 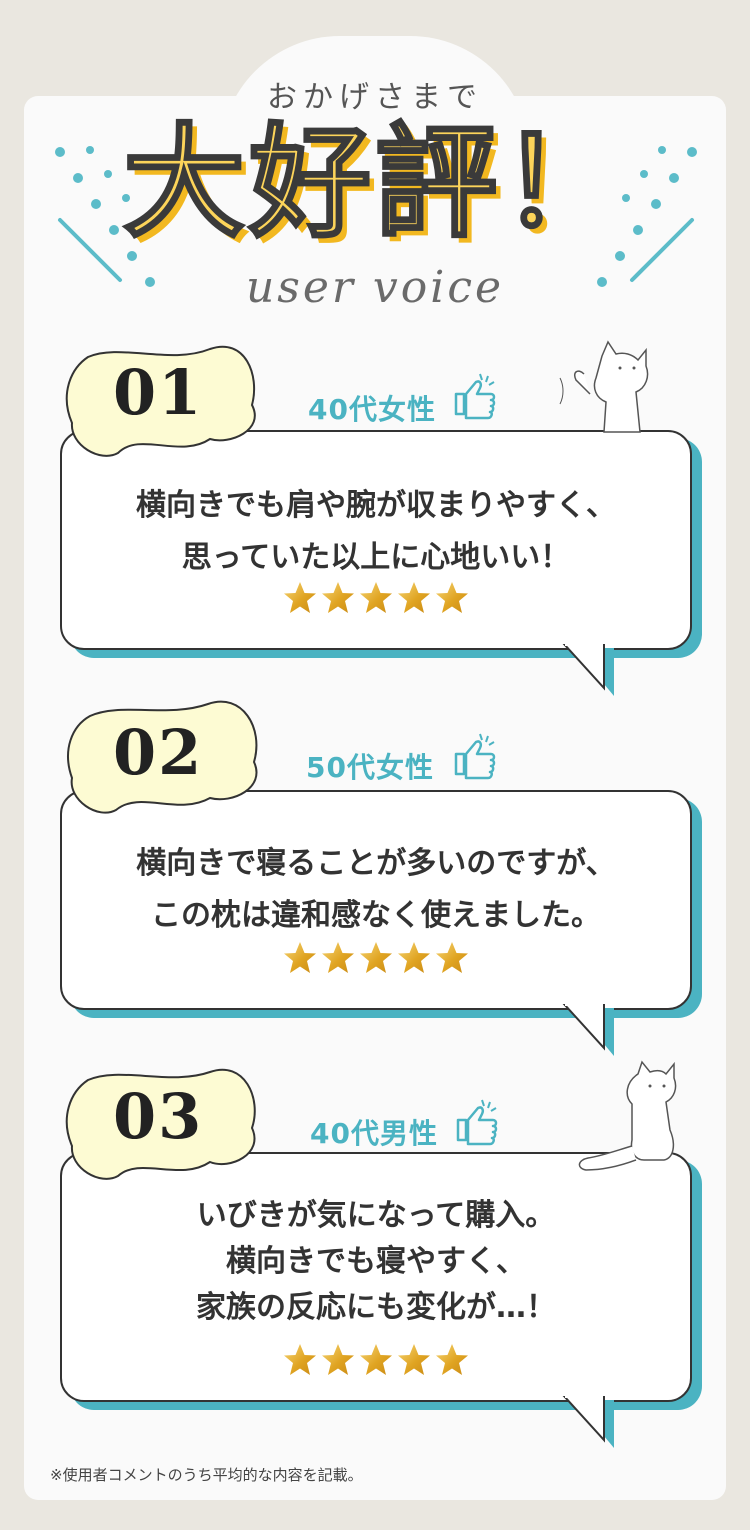 I want to click on reviewer-age-label: 40代男性, so click(x=374, y=1133).